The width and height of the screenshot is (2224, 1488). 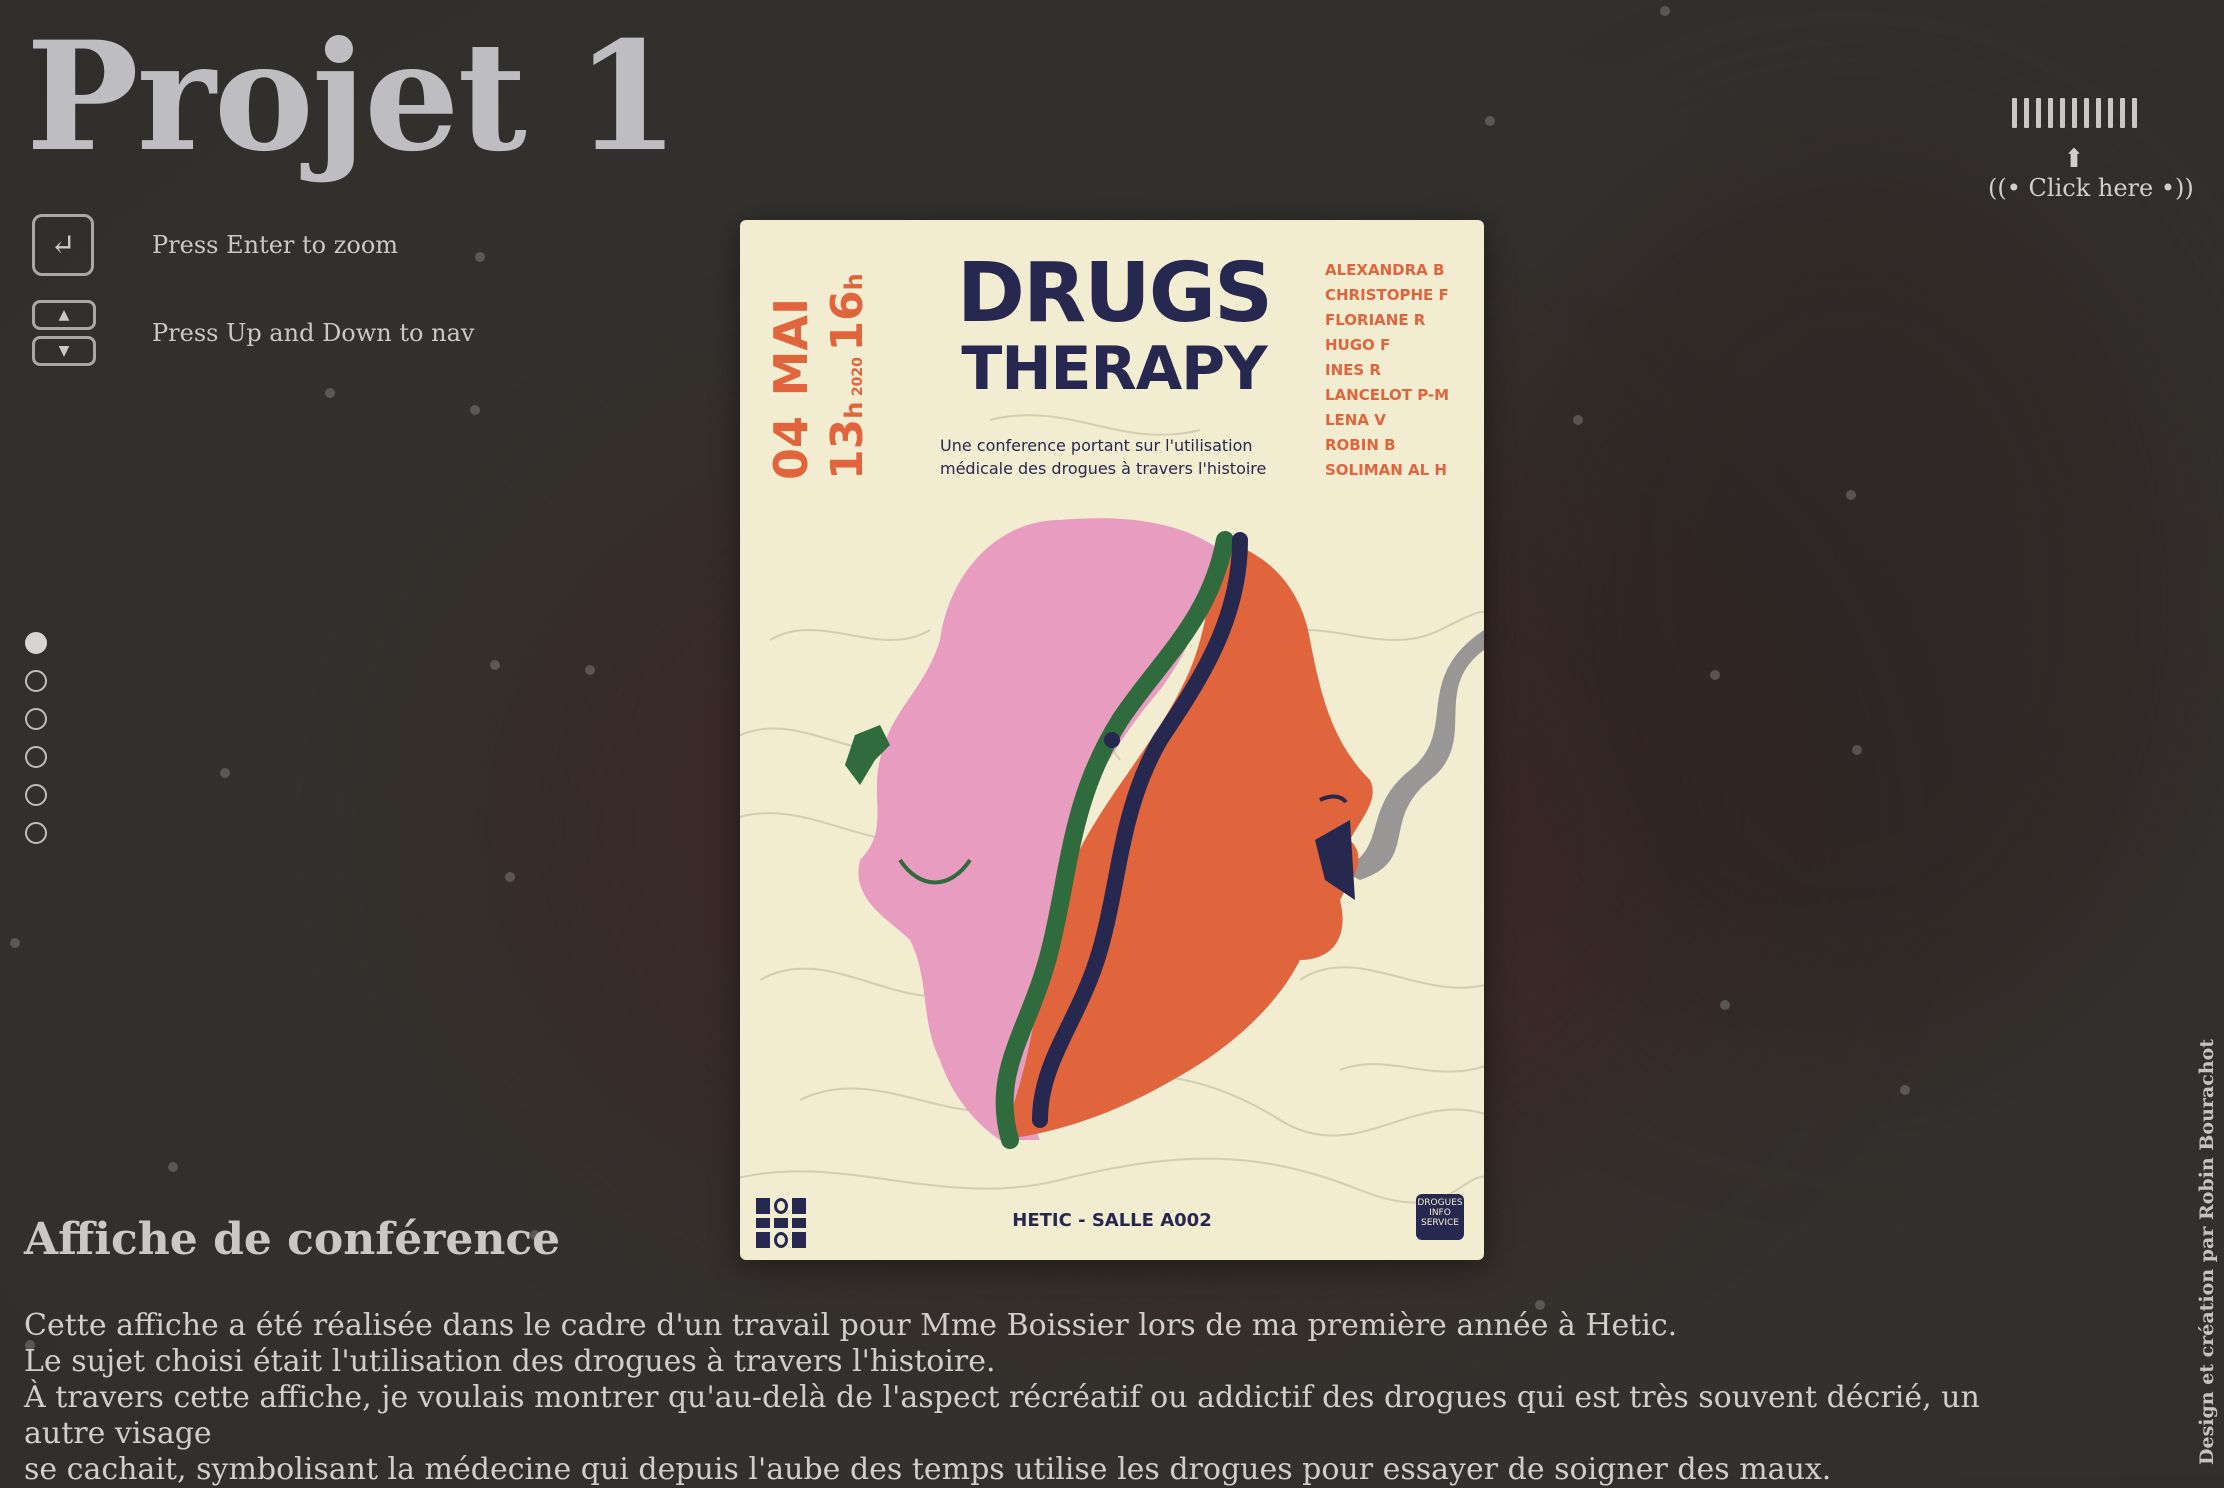 I want to click on sound-right-icon: •)), so click(x=2177, y=188).